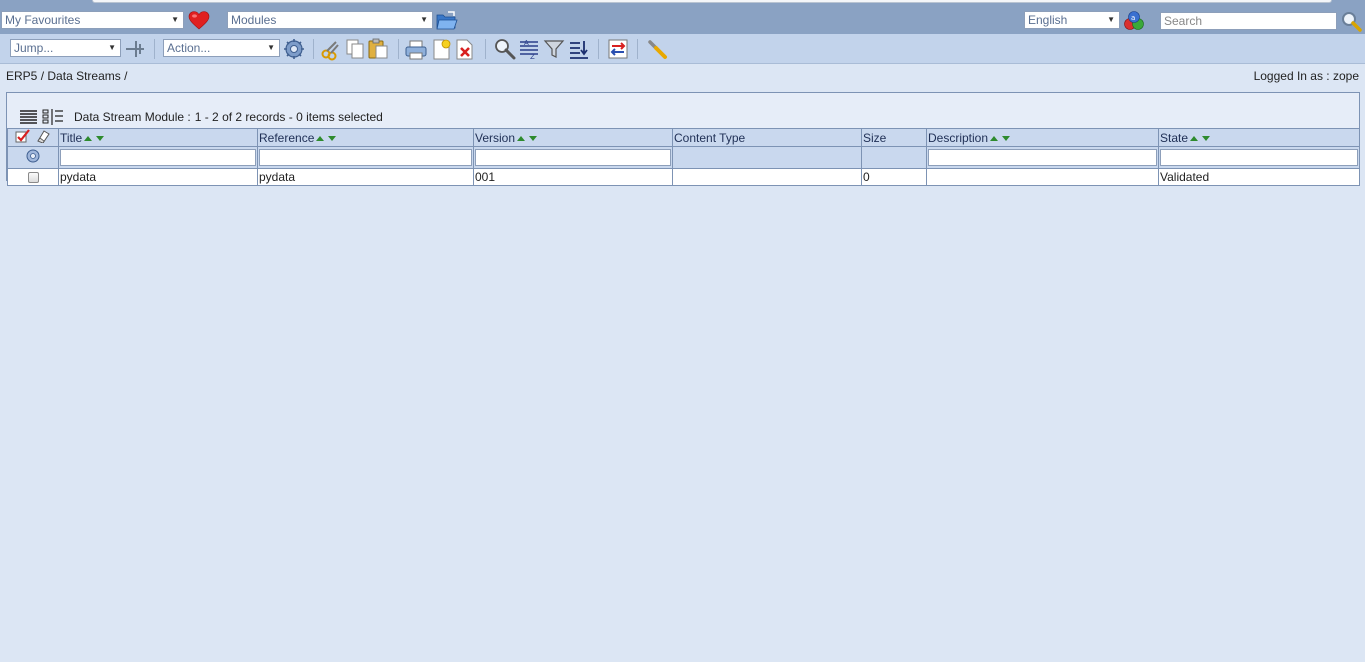 Image resolution: width=1365 pixels, height=662 pixels. What do you see at coordinates (875, 137) in the screenshot?
I see `column-header-size-label: Size` at bounding box center [875, 137].